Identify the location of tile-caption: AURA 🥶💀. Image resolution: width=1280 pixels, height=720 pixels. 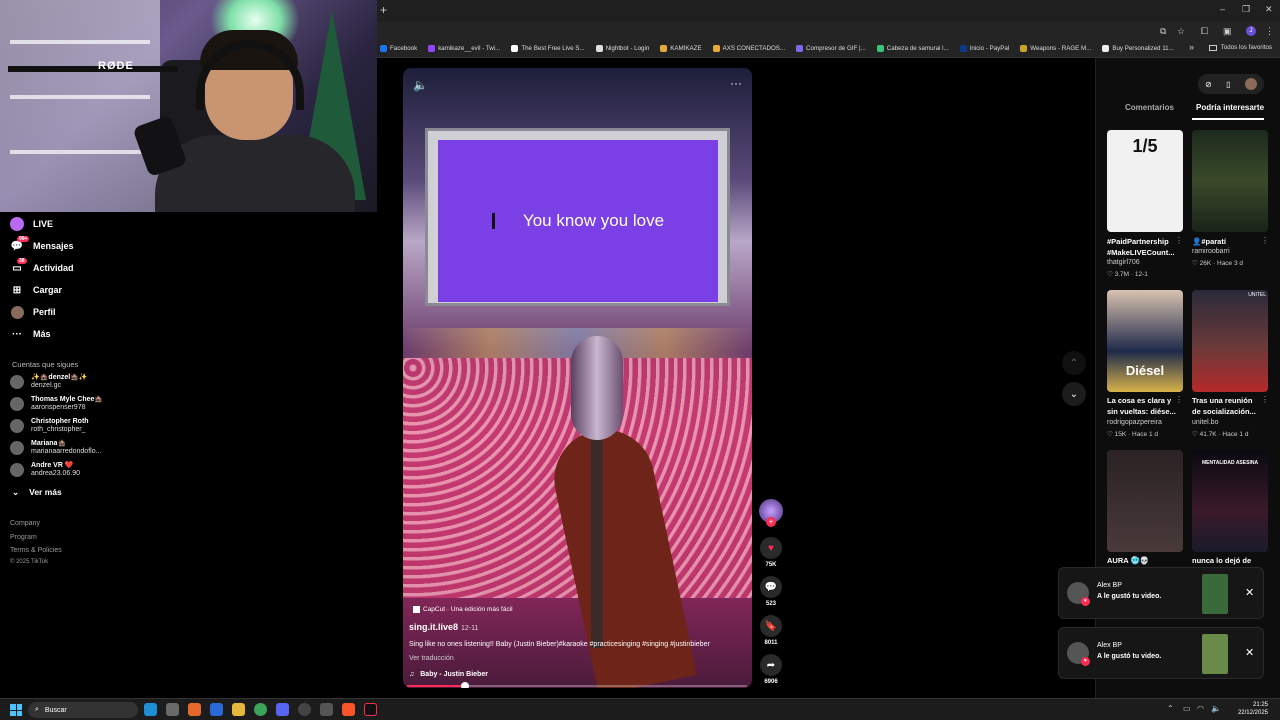
(1147, 560).